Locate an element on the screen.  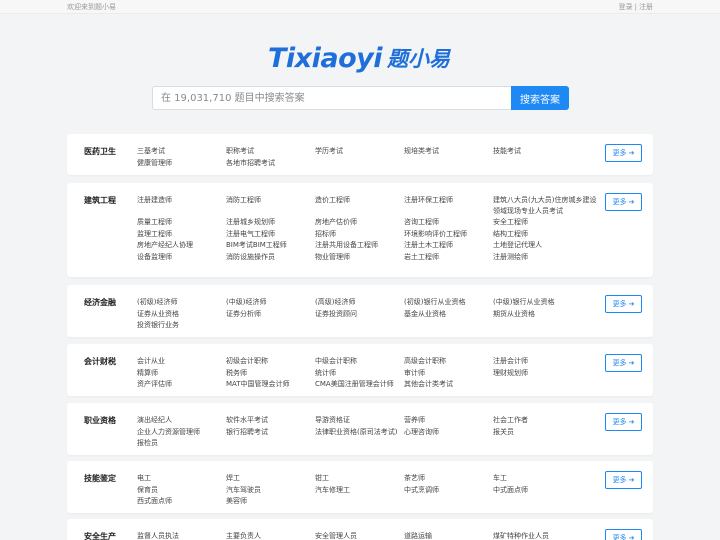
exam-link: 房地产经纪人协理 is located at coordinates (181, 245).